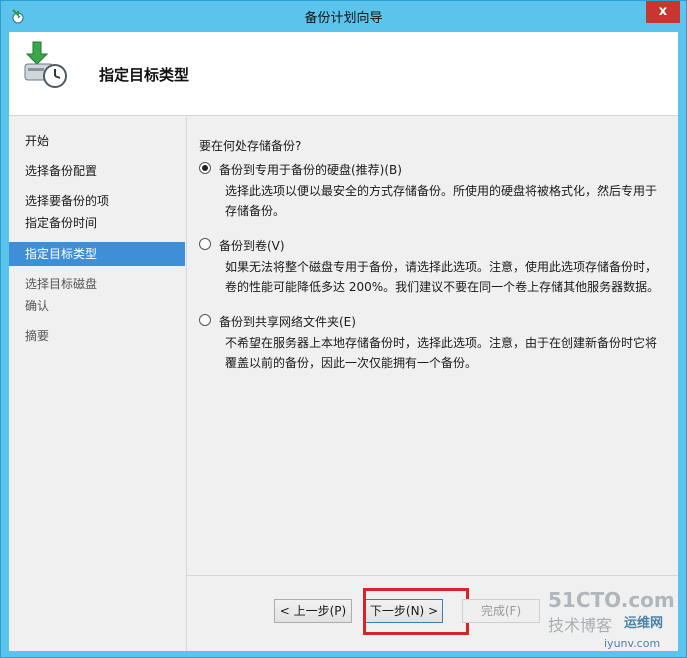  I want to click on nav-item-backup-time: 指定备份时间, so click(97, 223).